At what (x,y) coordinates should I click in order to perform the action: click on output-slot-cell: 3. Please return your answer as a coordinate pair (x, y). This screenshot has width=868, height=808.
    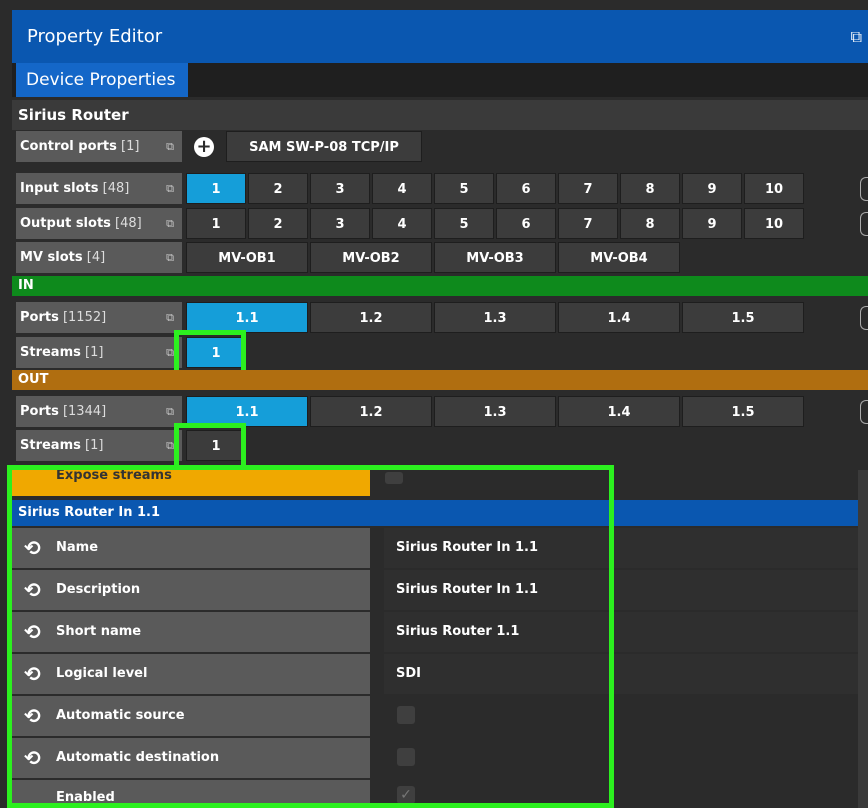
    Looking at the image, I should click on (340, 223).